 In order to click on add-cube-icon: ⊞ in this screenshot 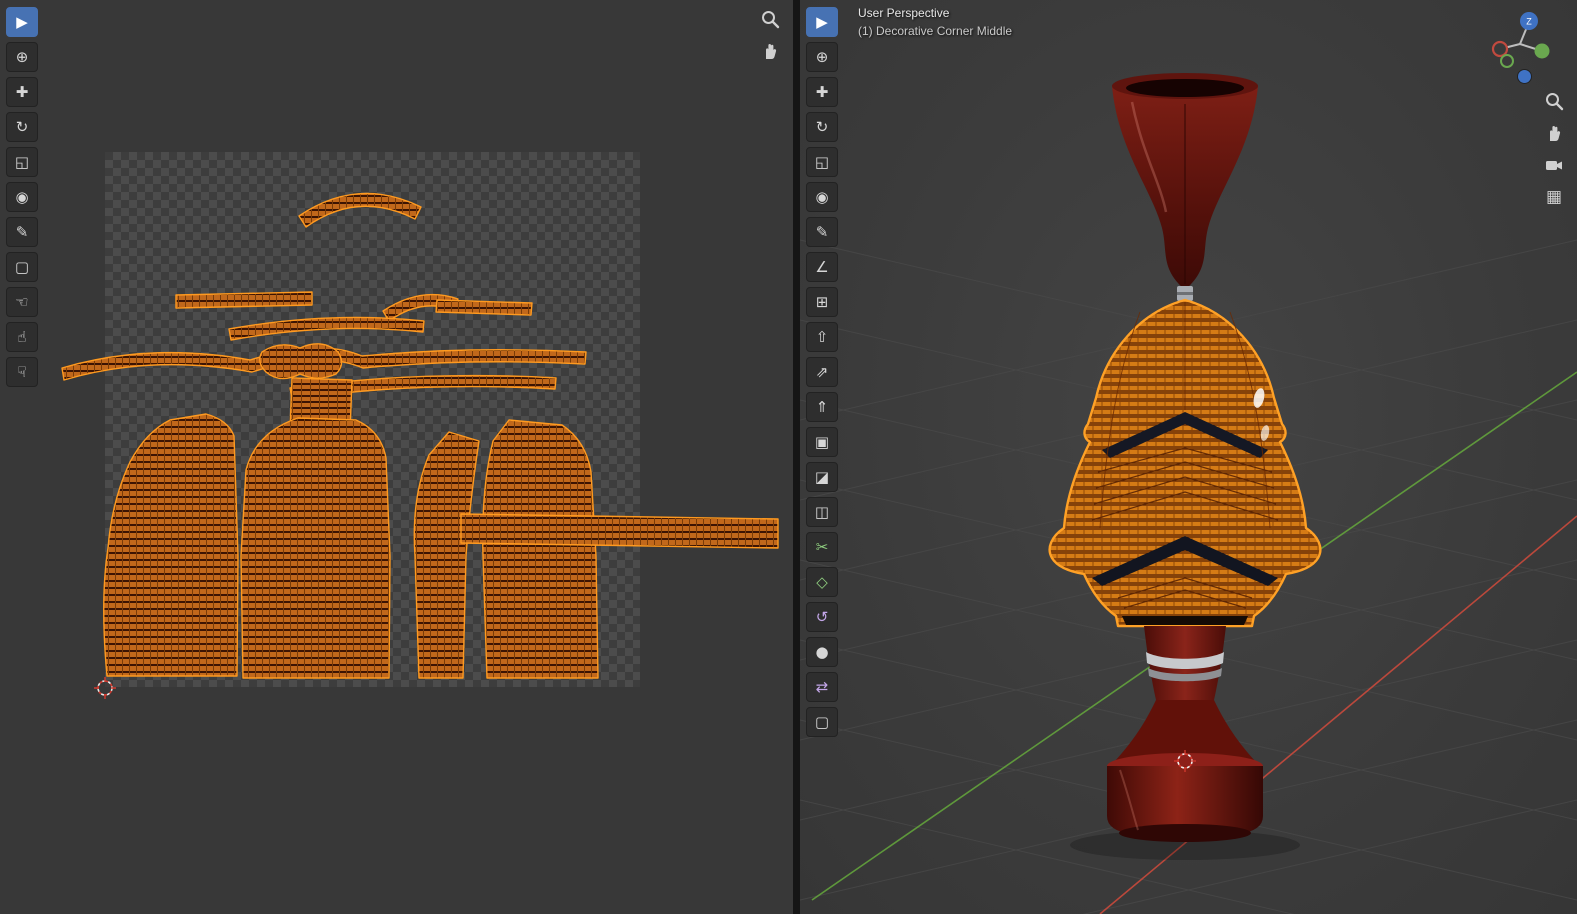, I will do `click(822, 301)`.